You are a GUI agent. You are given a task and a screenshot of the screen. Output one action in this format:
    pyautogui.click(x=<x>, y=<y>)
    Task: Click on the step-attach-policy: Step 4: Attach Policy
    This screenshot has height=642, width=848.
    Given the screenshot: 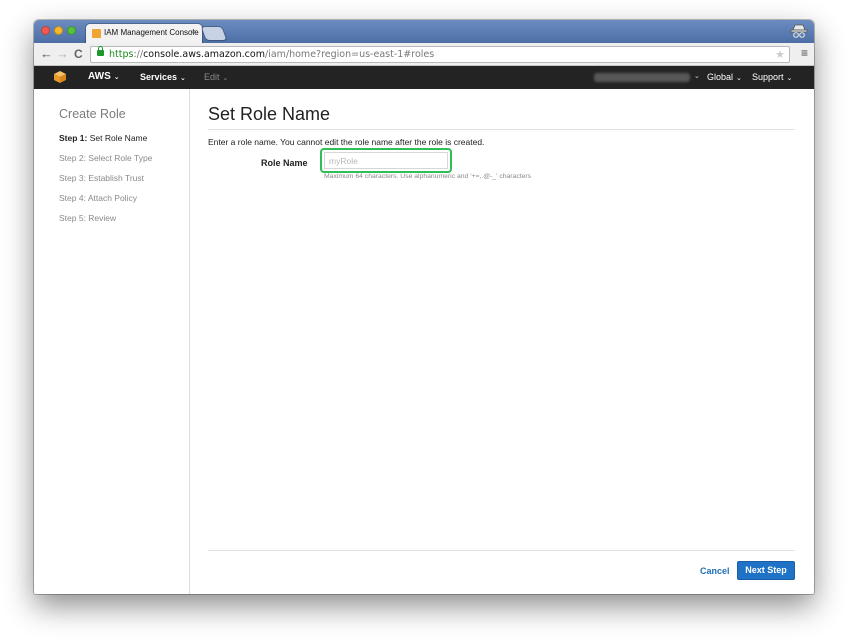 What is the action you would take?
    pyautogui.click(x=98, y=198)
    